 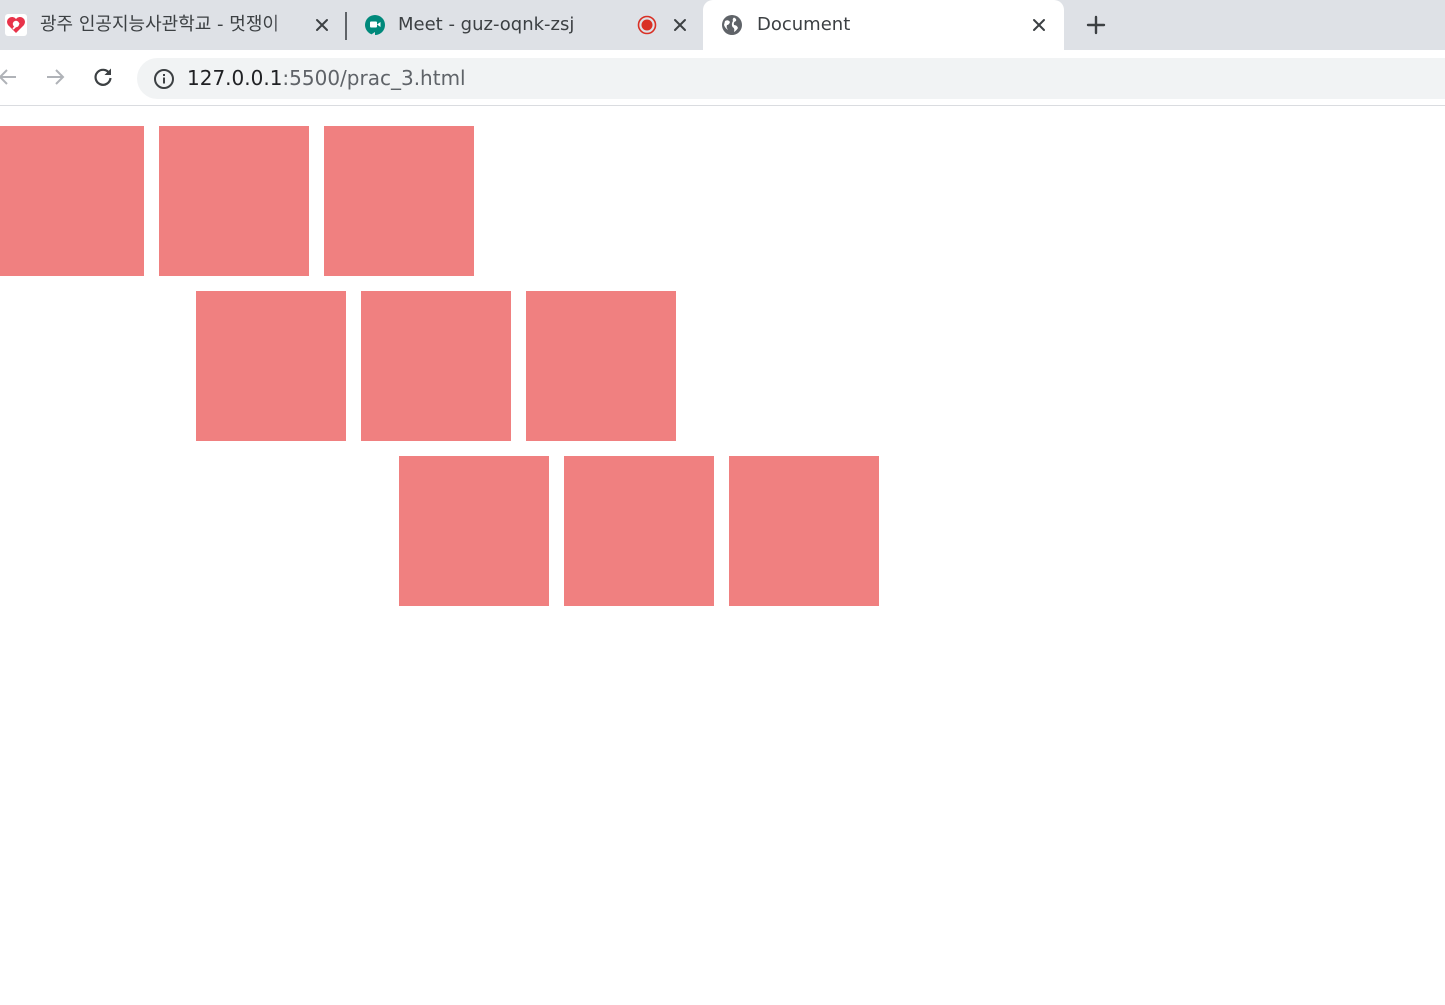 I want to click on heart-logo-icon, so click(x=16, y=25).